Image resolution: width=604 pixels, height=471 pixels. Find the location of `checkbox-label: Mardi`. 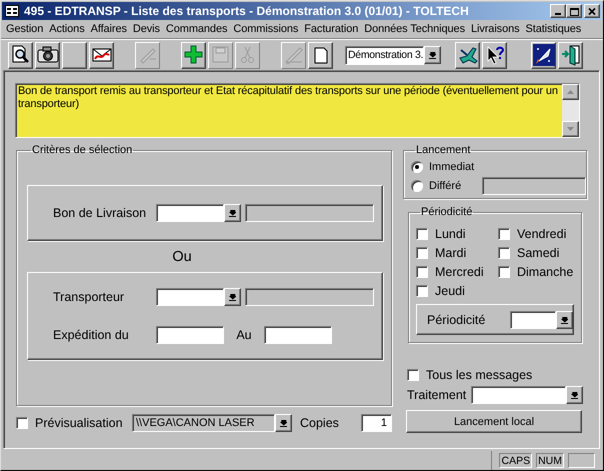

checkbox-label: Mardi is located at coordinates (450, 253).